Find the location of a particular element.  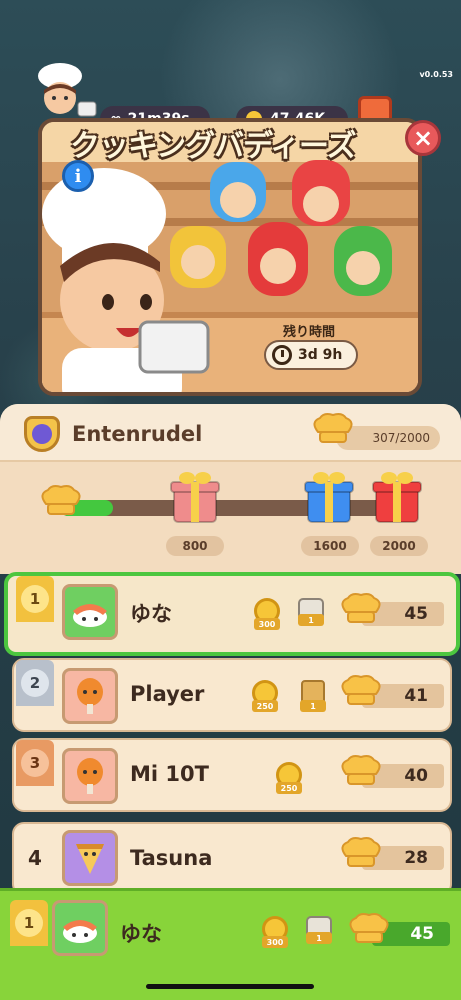

milestone-value-1: 800 is located at coordinates (195, 546).